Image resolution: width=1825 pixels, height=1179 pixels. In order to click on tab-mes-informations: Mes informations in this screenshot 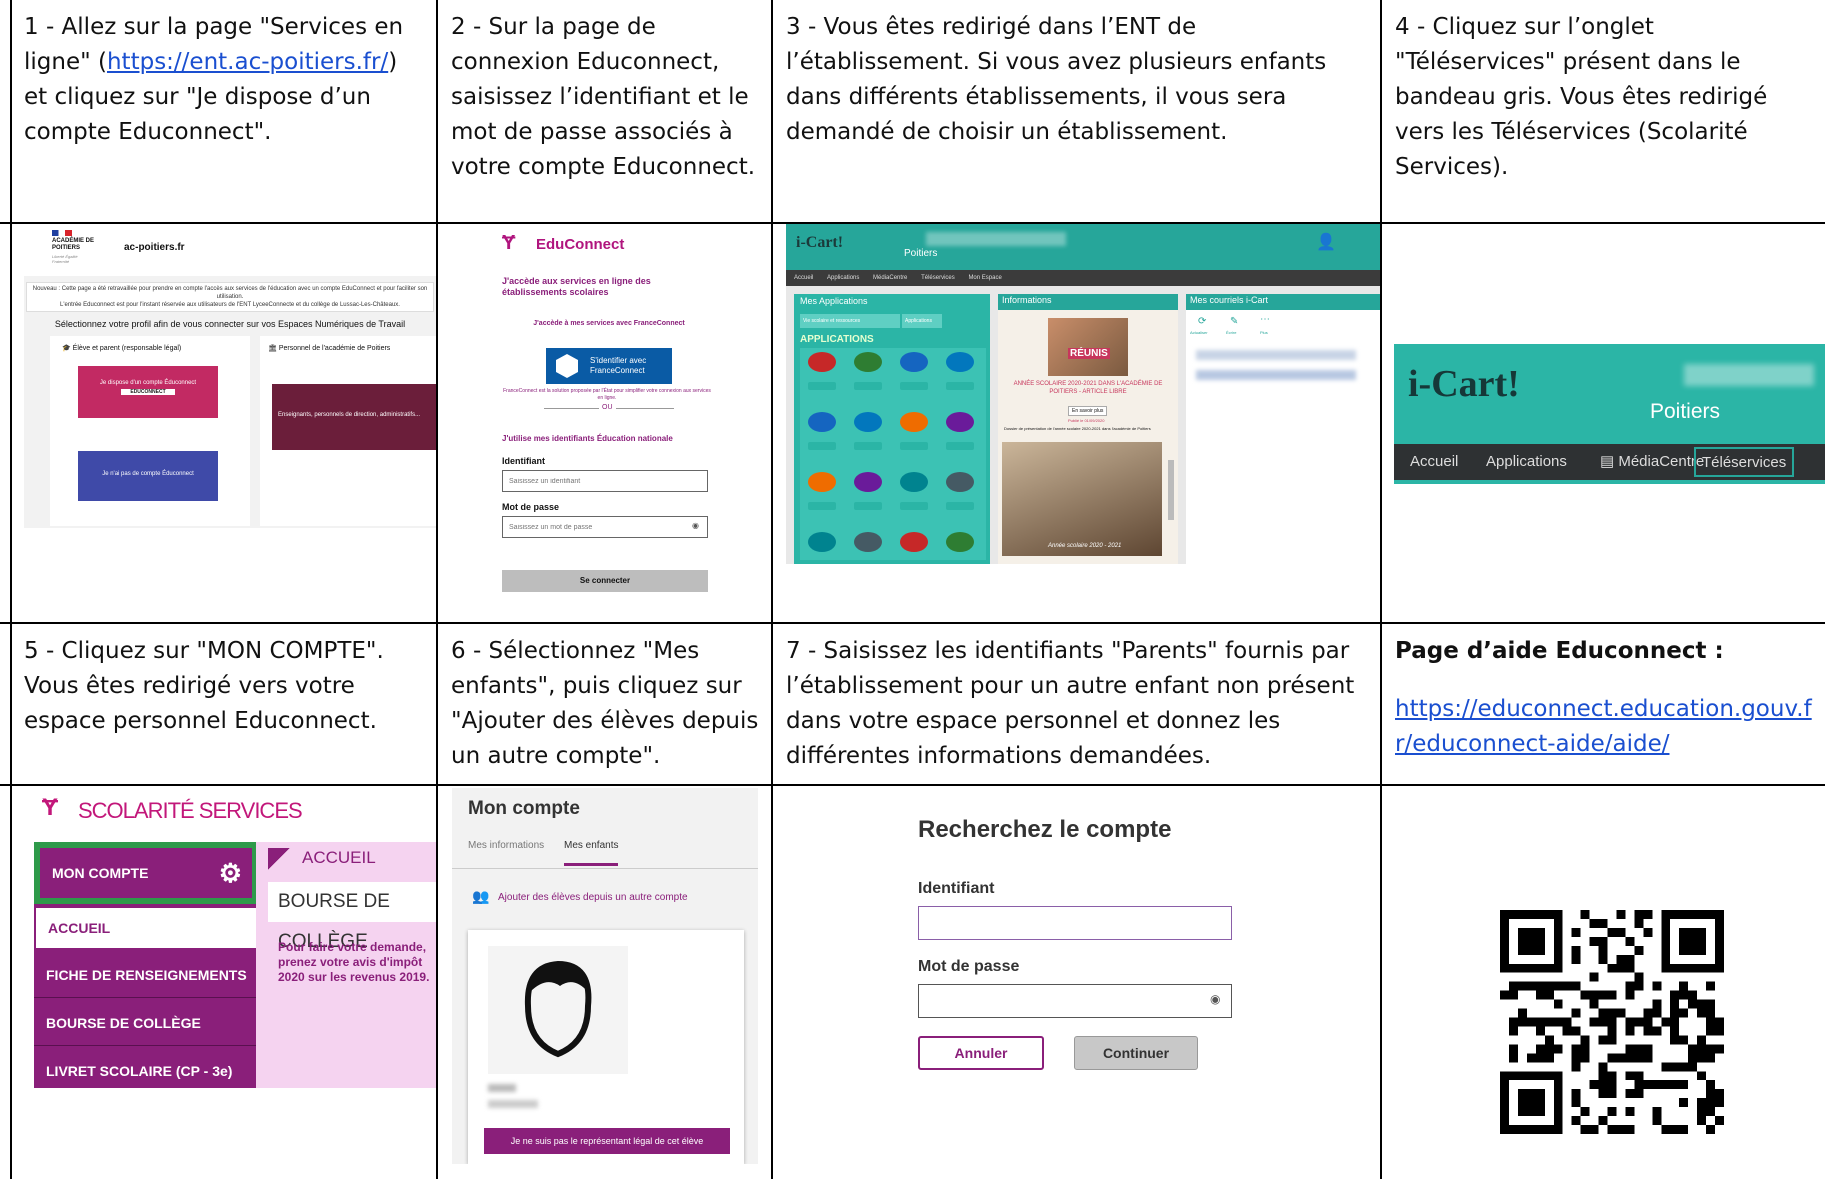, I will do `click(506, 845)`.